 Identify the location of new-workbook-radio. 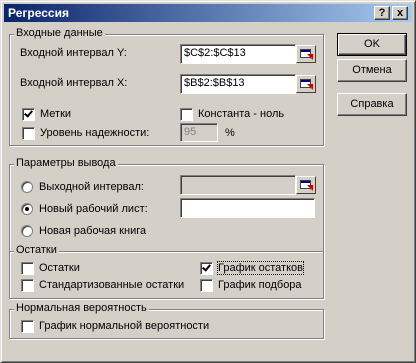
(27, 231).